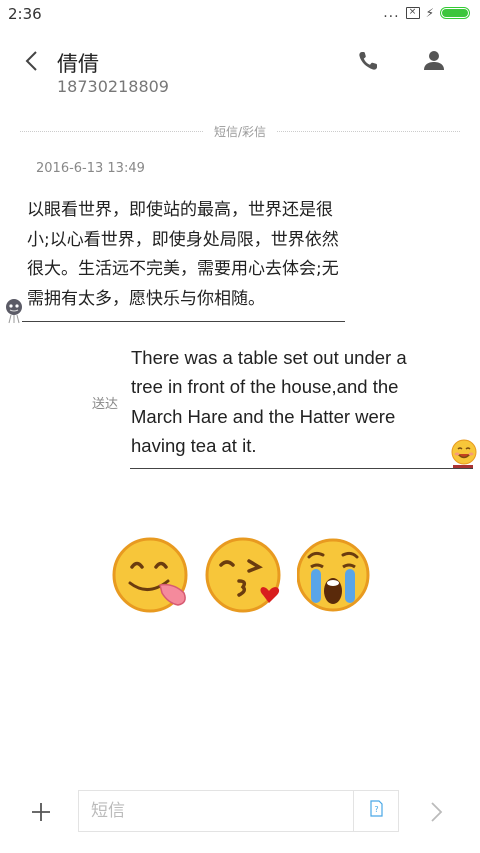 Image resolution: width=480 pixels, height=853 pixels. Describe the element at coordinates (412, 13) in the screenshot. I see `no-sim-icon: ×` at that location.